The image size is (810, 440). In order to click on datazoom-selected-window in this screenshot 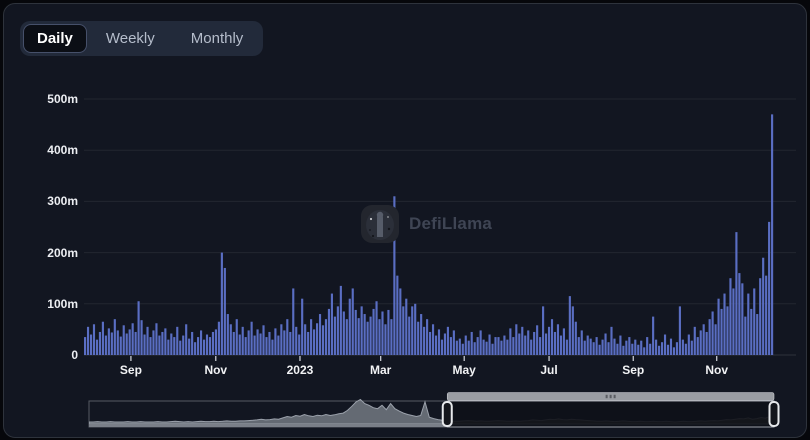, I will do `click(610, 414)`.